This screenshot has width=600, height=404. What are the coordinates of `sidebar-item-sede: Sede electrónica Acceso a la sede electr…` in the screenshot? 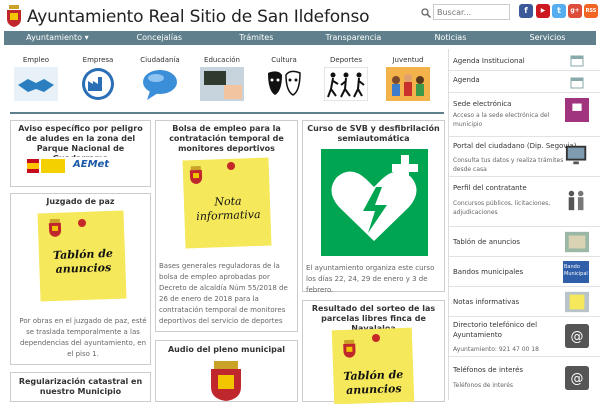 It's located at (524, 115).